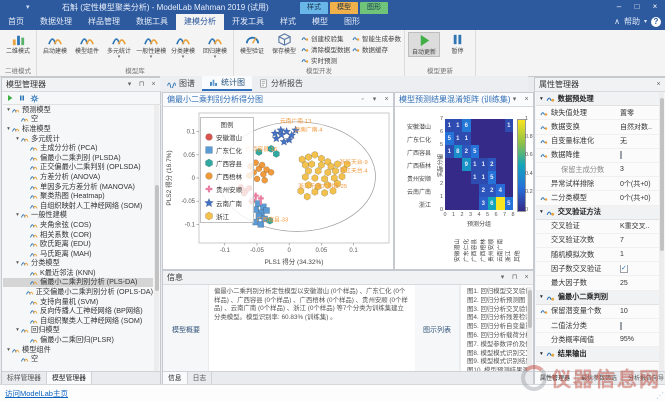 The height and width of the screenshot is (401, 665). Describe the element at coordinates (141, 84) in the screenshot. I see `panel-pin-icon: ⊓` at that location.